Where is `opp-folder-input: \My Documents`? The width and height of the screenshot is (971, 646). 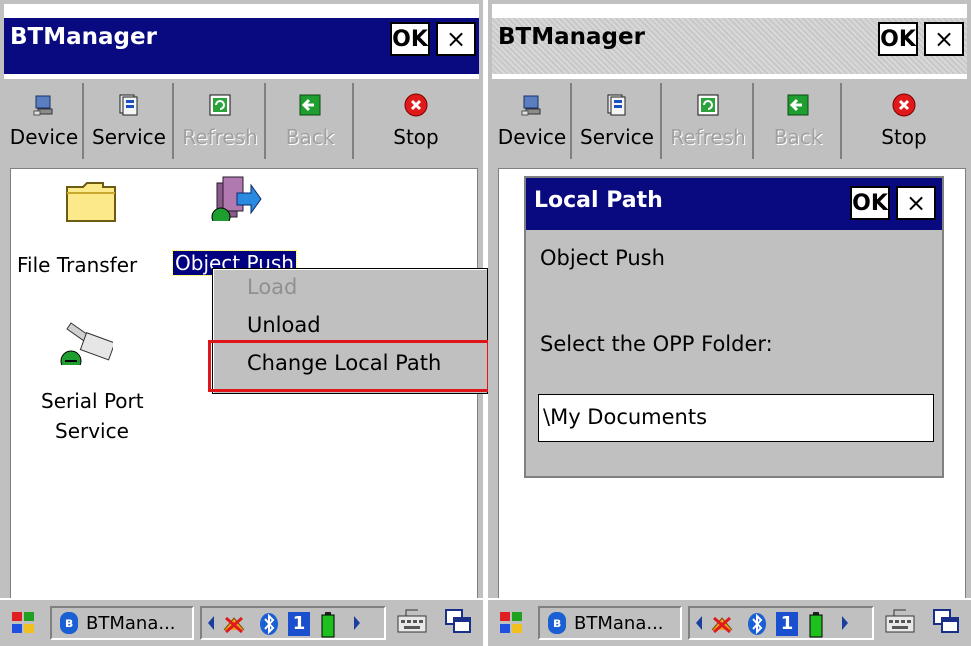 opp-folder-input: \My Documents is located at coordinates (736, 418).